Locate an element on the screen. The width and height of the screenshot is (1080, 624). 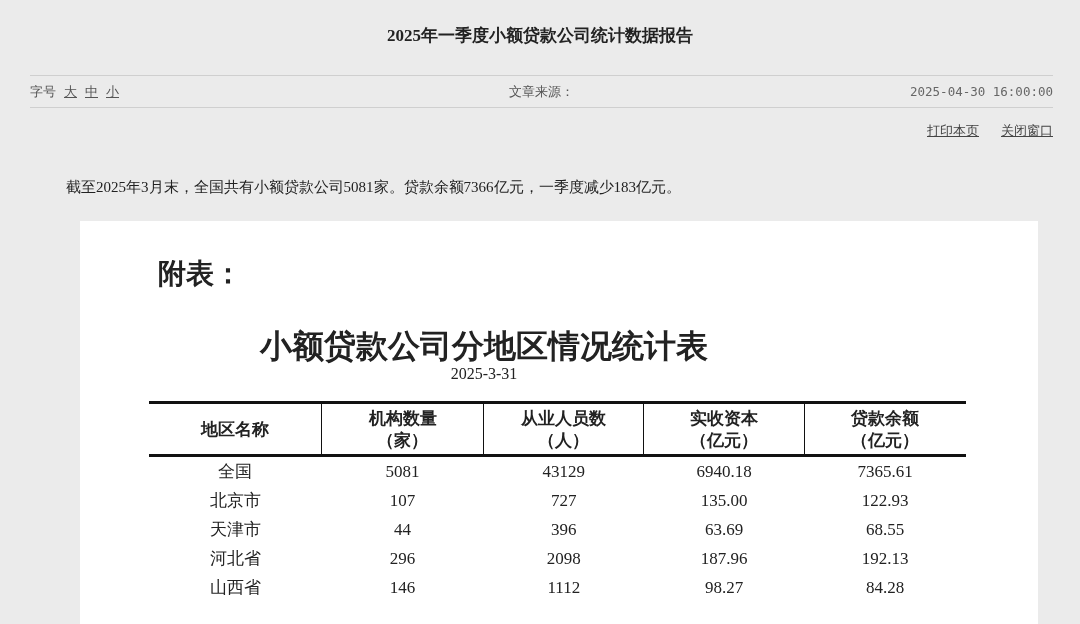
close-window-link: 关闭窗口 is located at coordinates (1027, 131).